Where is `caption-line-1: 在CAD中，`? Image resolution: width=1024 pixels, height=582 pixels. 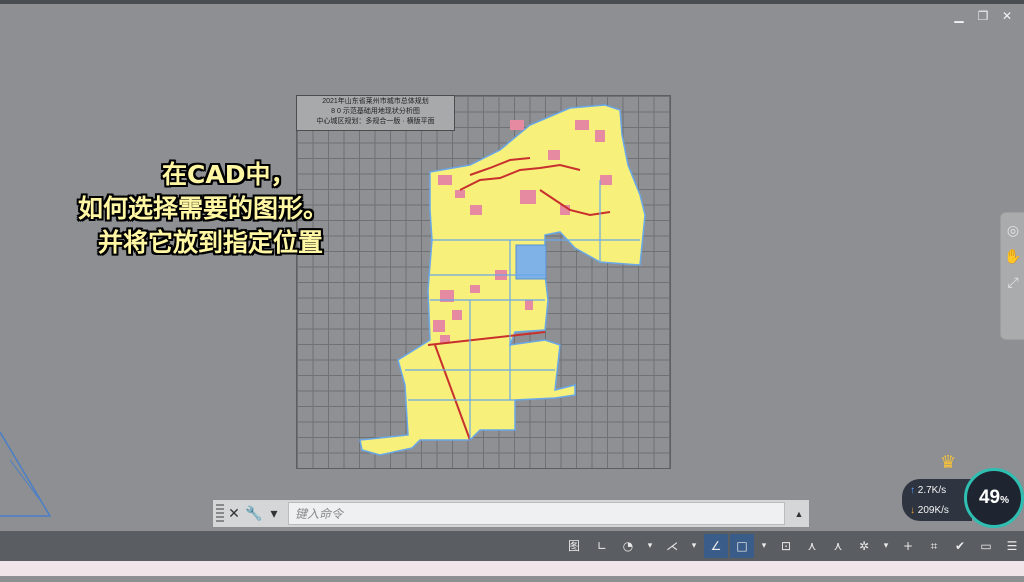
caption-line-1: 在CAD中， is located at coordinates (229, 174).